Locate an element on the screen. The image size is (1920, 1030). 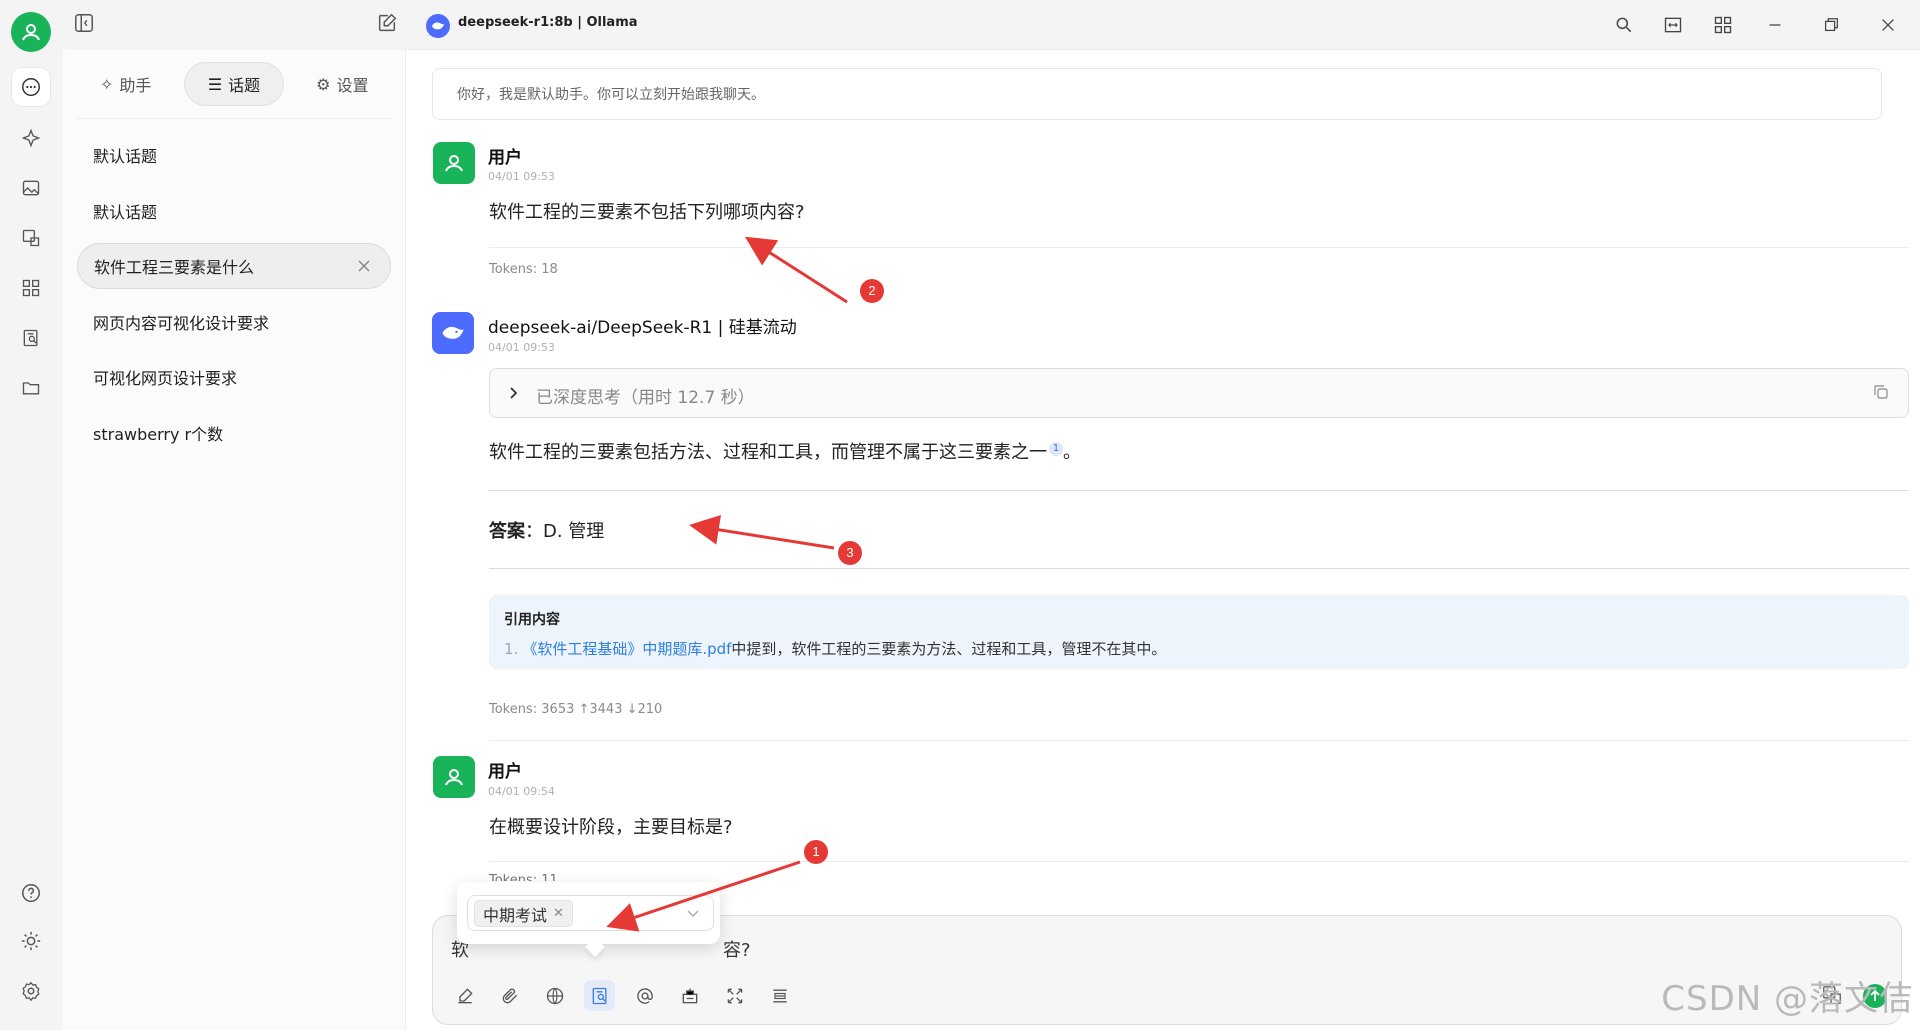
chevron-right-icon is located at coordinates (514, 395).